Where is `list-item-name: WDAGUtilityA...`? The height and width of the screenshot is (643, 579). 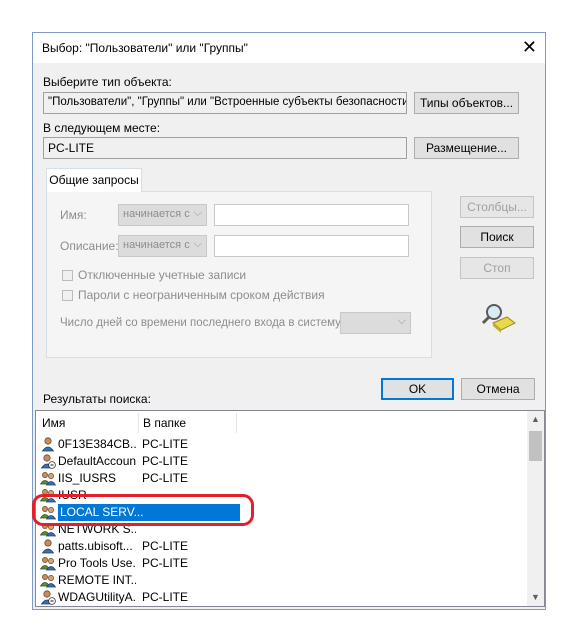 list-item-name: WDAGUtilityA... is located at coordinates (97, 597).